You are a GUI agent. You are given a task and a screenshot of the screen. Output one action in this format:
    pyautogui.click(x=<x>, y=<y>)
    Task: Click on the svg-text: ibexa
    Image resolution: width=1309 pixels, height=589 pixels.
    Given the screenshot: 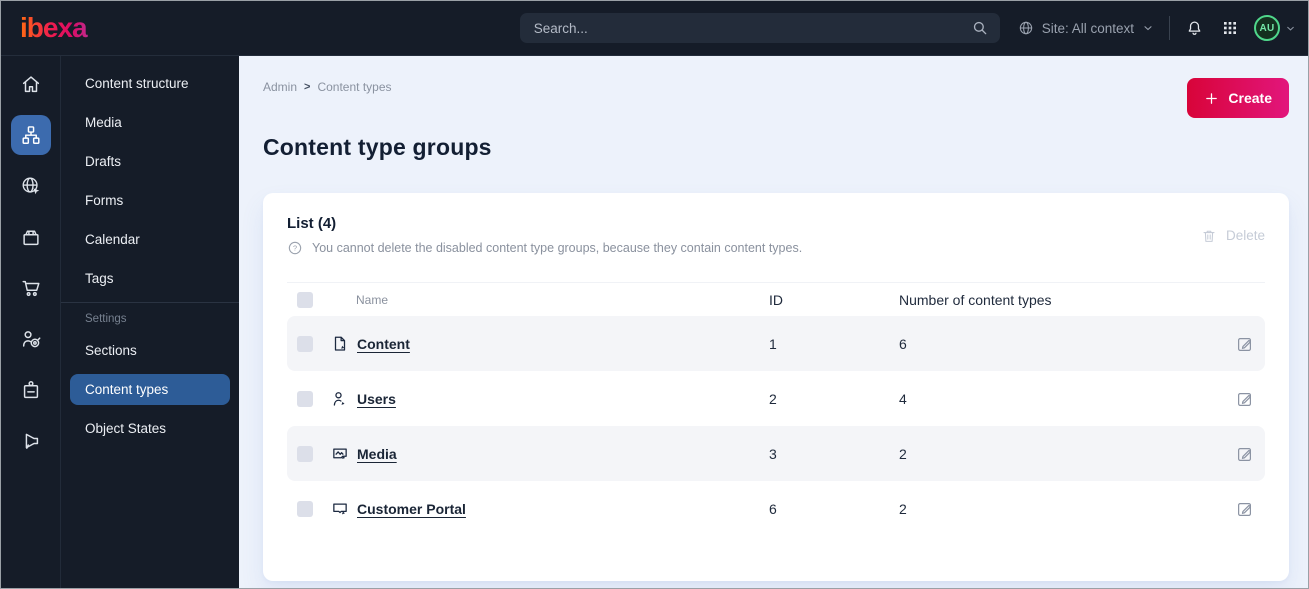 What is the action you would take?
    pyautogui.click(x=54, y=27)
    